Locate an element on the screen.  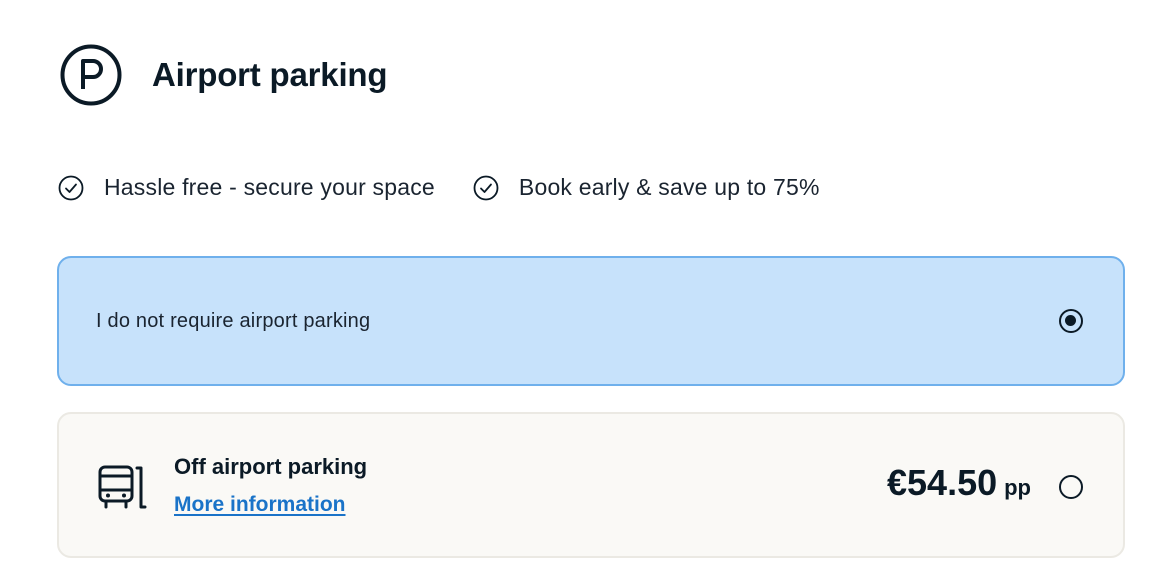
benefit-item: Hassle free - secure your space is located at coordinates (246, 187).